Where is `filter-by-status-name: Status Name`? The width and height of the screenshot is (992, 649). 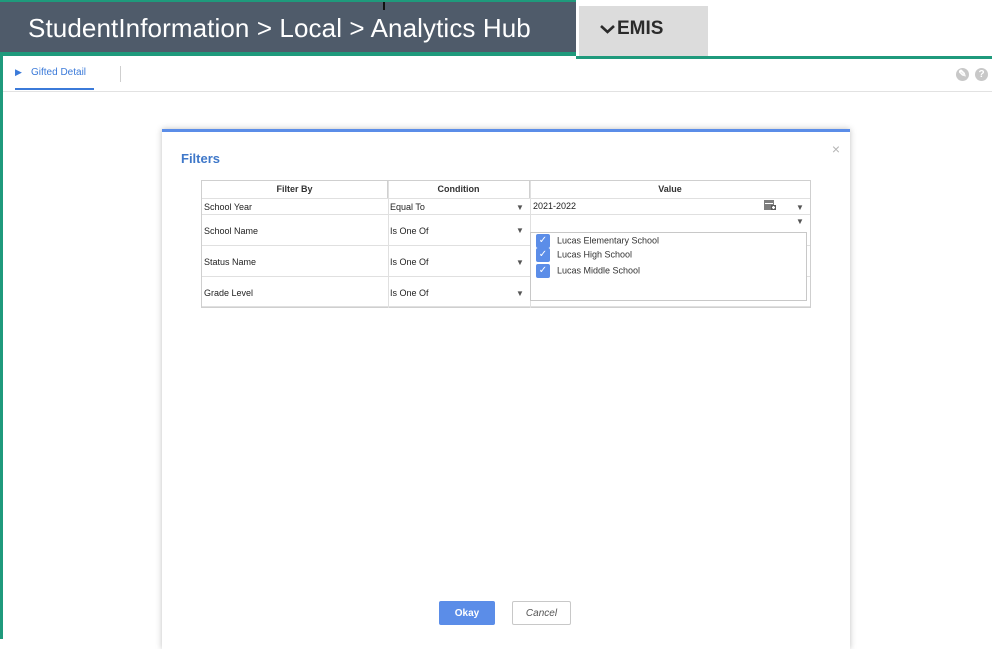
filter-by-status-name: Status Name is located at coordinates (230, 262).